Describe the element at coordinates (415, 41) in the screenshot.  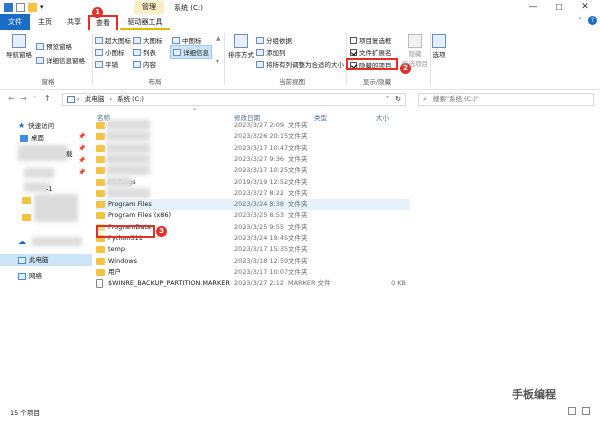
I see `hide-selected-icon` at that location.